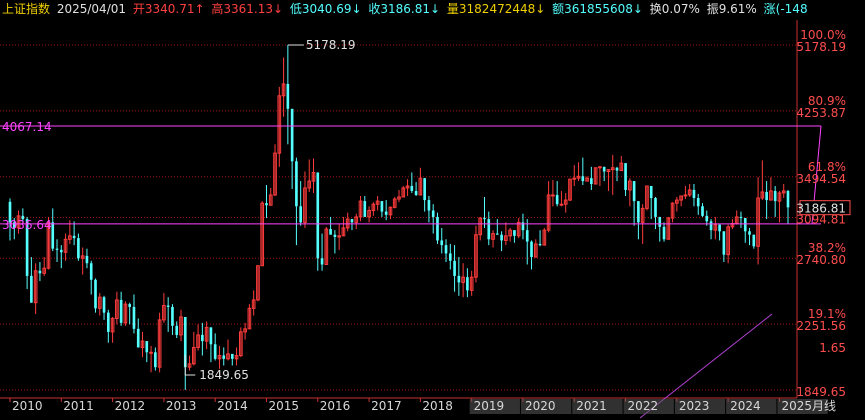 This screenshot has height=420, width=865. Describe the element at coordinates (796, 406) in the screenshot. I see `year-label: 2025` at that location.